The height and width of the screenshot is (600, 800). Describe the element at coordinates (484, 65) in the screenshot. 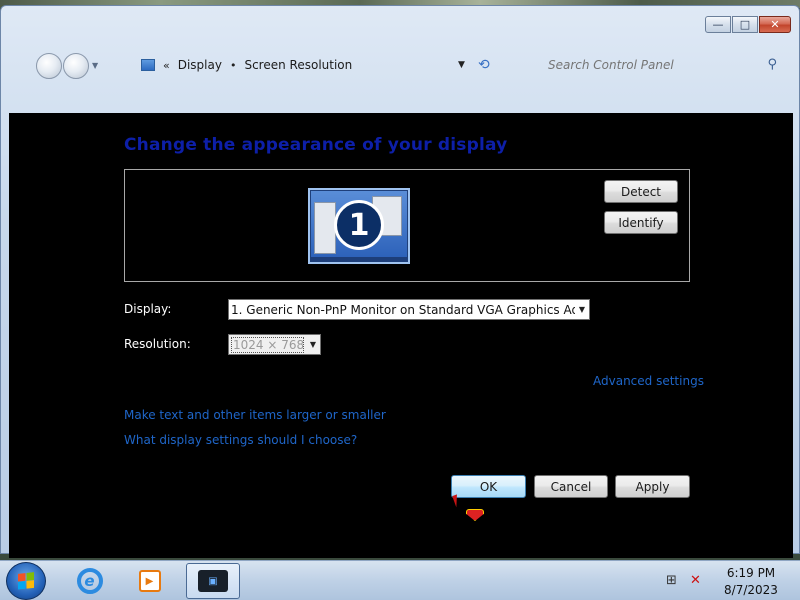

I see `refresh-icon: ⟲` at that location.